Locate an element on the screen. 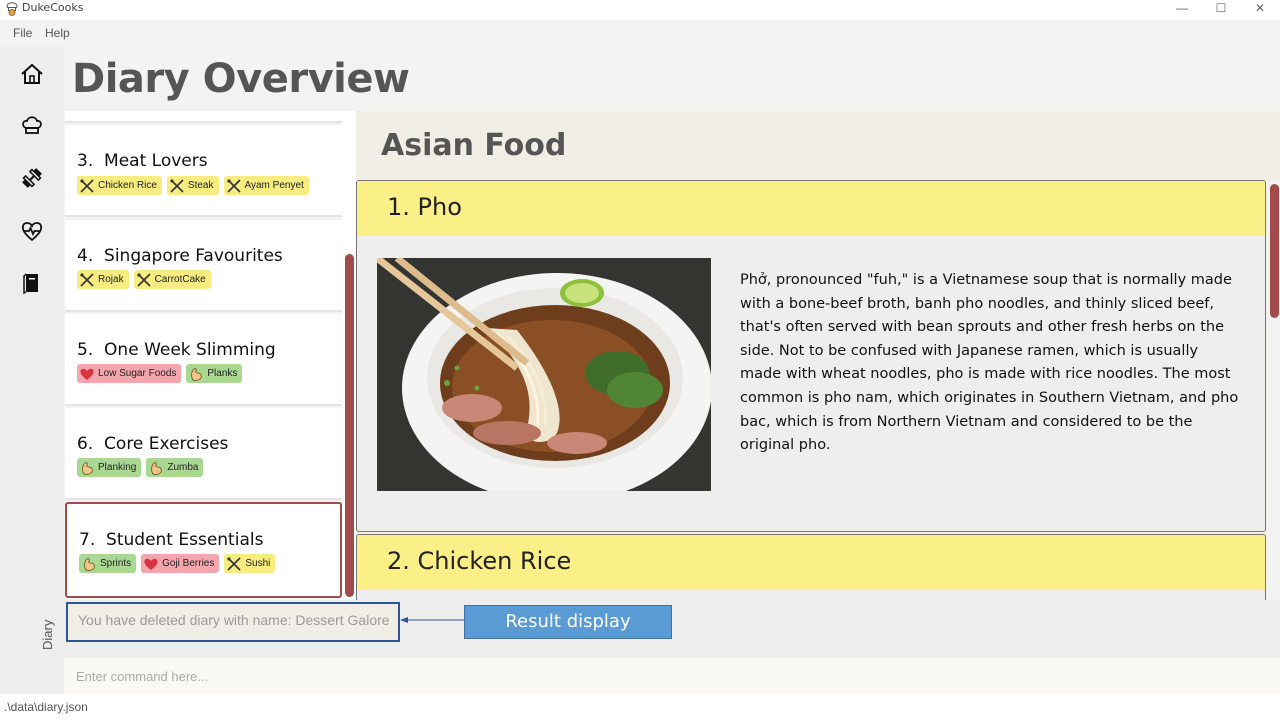  maximize-button: ☐ is located at coordinates (1221, 10).